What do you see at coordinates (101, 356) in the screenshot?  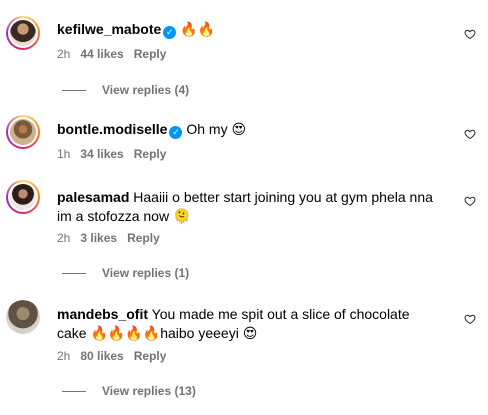 I see `likes-count: 80 likes` at bounding box center [101, 356].